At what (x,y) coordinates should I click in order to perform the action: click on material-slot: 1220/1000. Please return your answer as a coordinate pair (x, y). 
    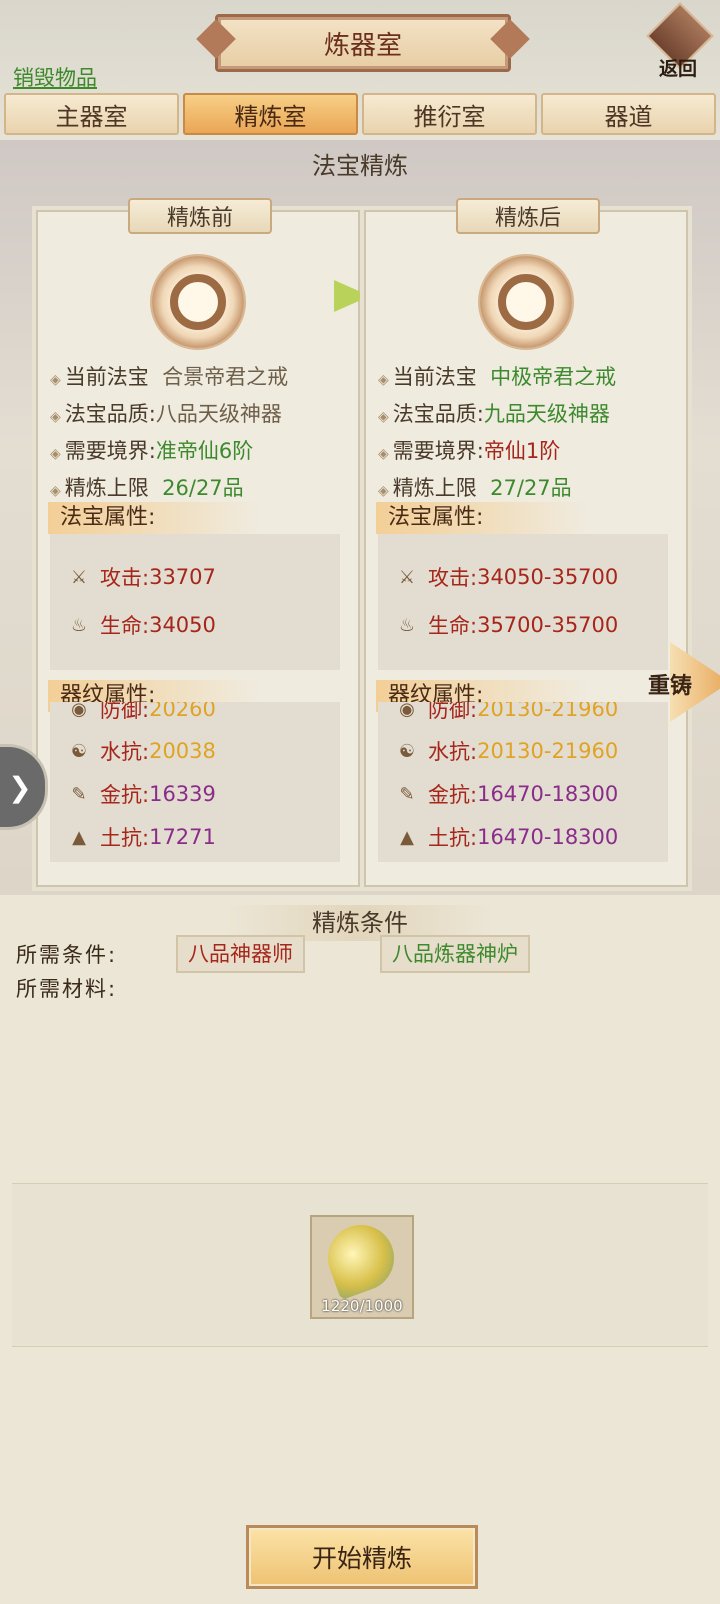
    Looking at the image, I should click on (362, 1267).